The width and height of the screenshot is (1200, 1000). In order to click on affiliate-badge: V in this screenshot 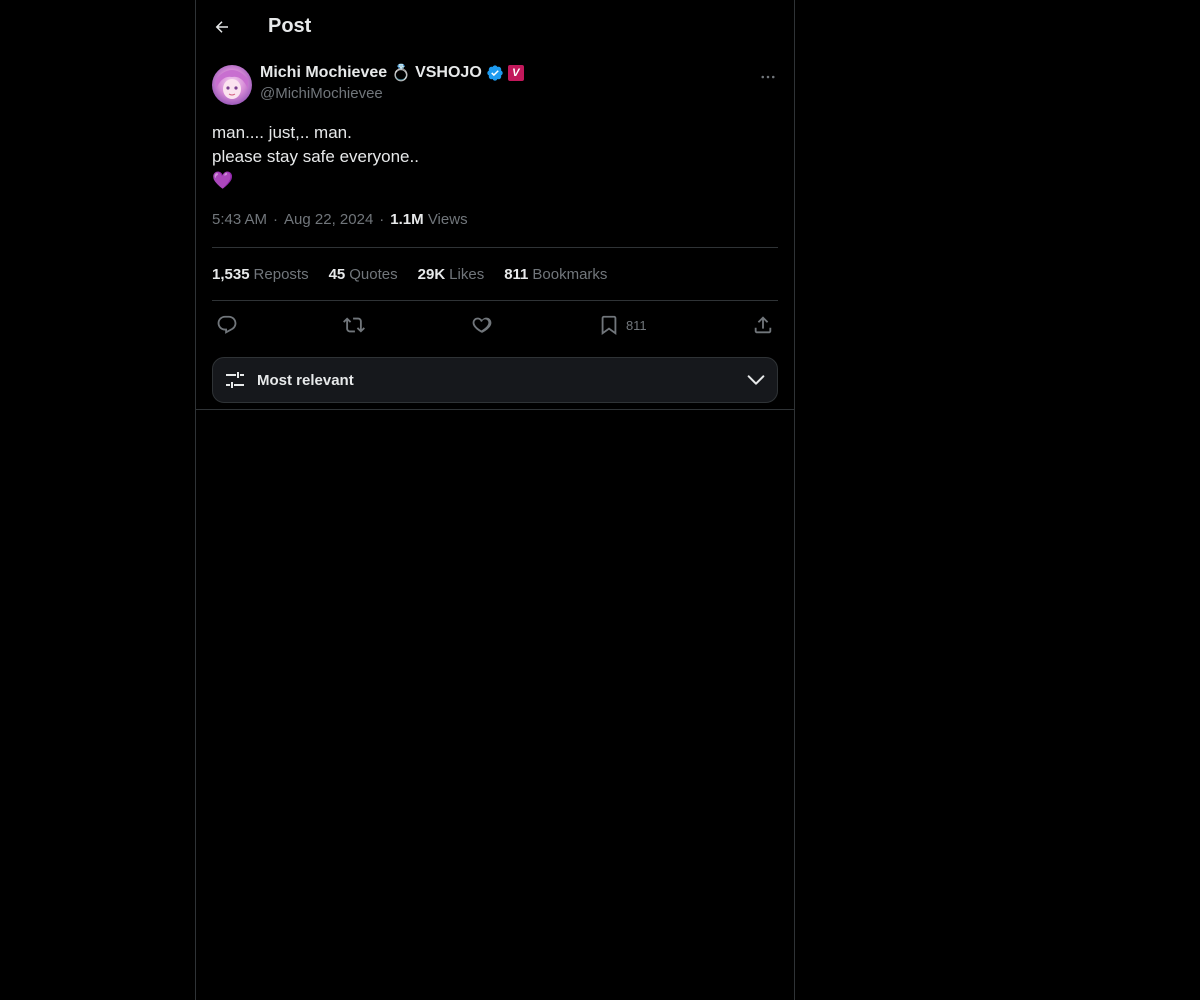, I will do `click(515, 73)`.